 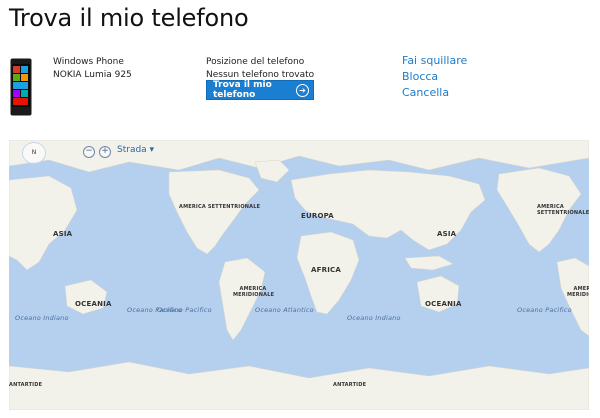 I want to click on map-label-oceano-pacifico-right: Oceano Pacifico, so click(x=544, y=310).